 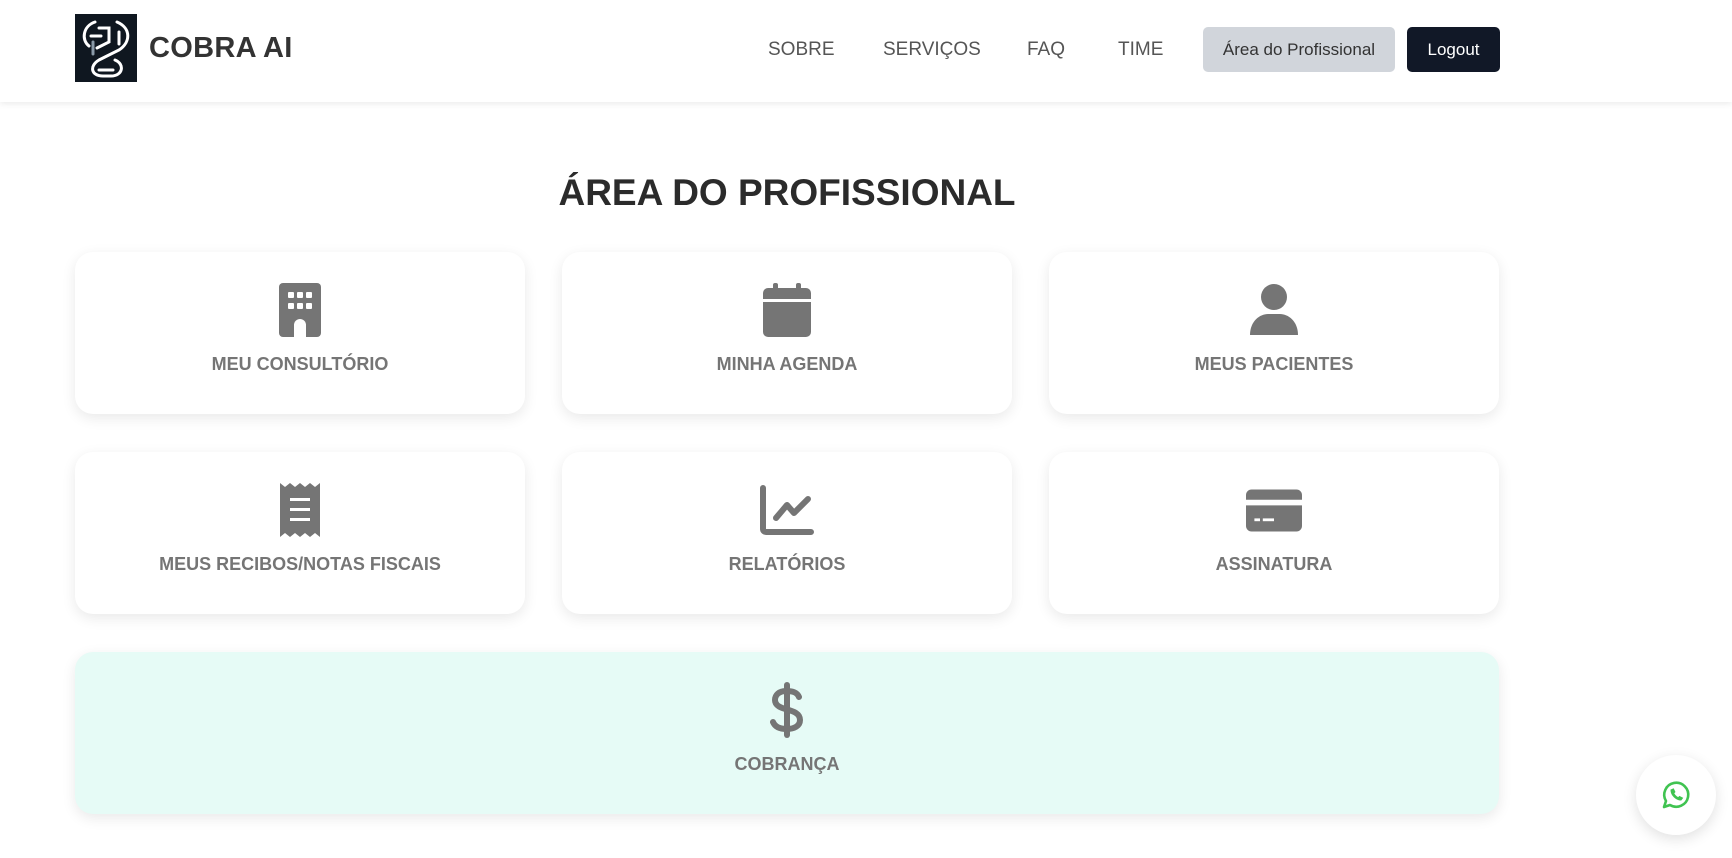 What do you see at coordinates (300, 564) in the screenshot?
I see `card-label: MEUS RECIBOS/NOTAS FISCAIS` at bounding box center [300, 564].